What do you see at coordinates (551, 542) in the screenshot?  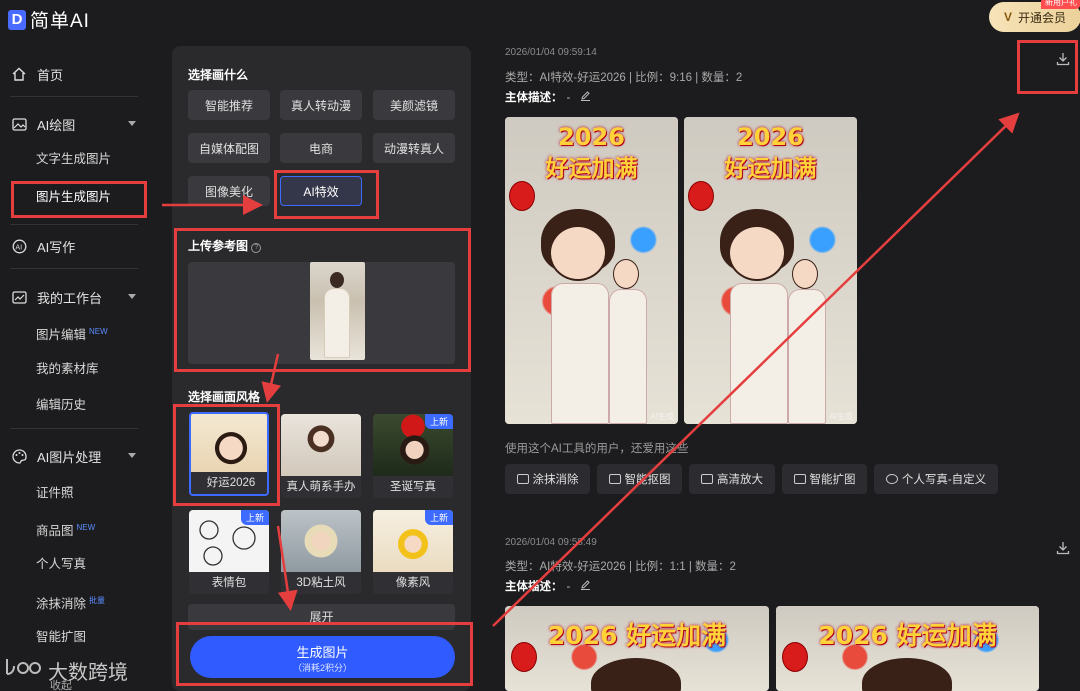 I see `result-time: 2026/01/04 09:58:49` at bounding box center [551, 542].